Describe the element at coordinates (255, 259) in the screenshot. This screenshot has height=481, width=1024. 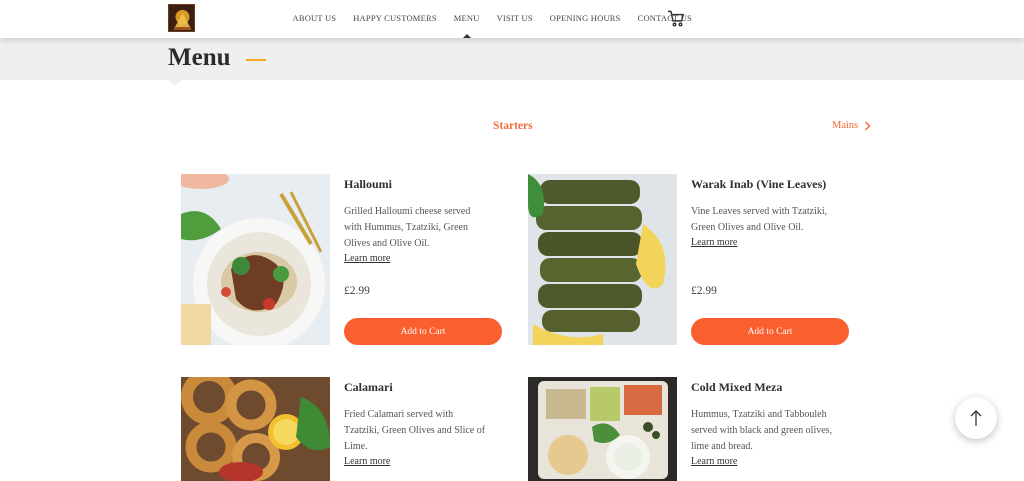
I see `halloumi-image` at that location.